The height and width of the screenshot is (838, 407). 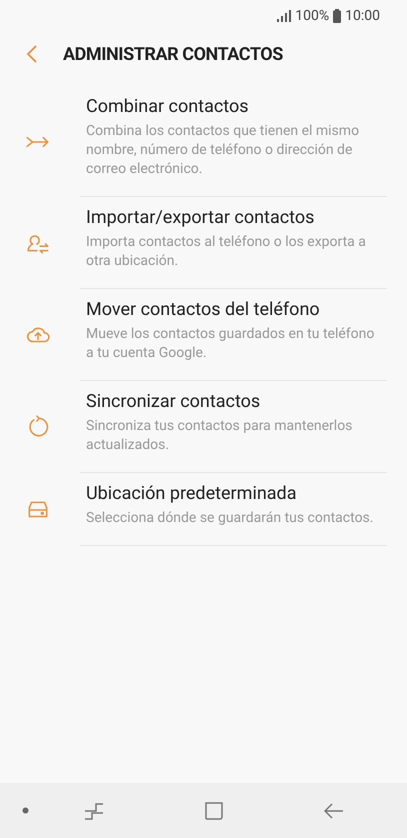 What do you see at coordinates (284, 16) in the screenshot?
I see `signal-icon` at bounding box center [284, 16].